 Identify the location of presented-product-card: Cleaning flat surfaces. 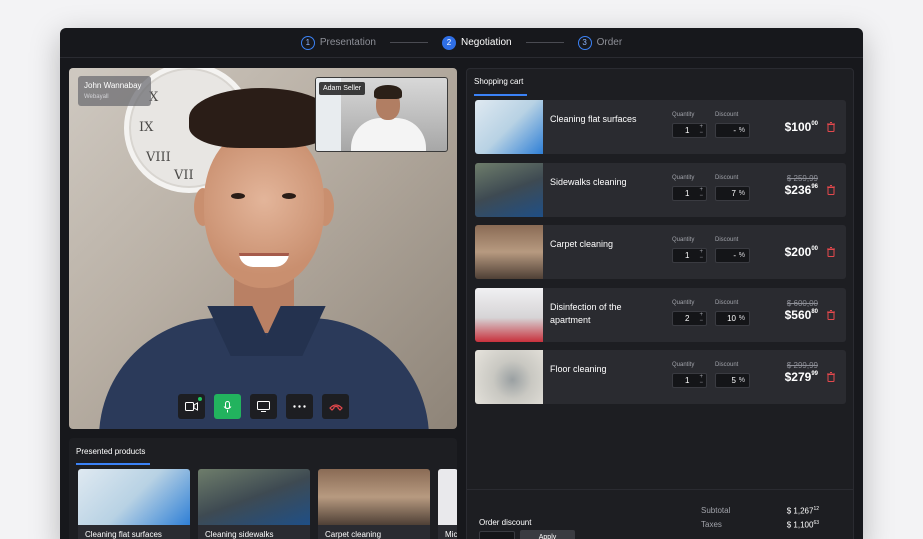
(134, 504).